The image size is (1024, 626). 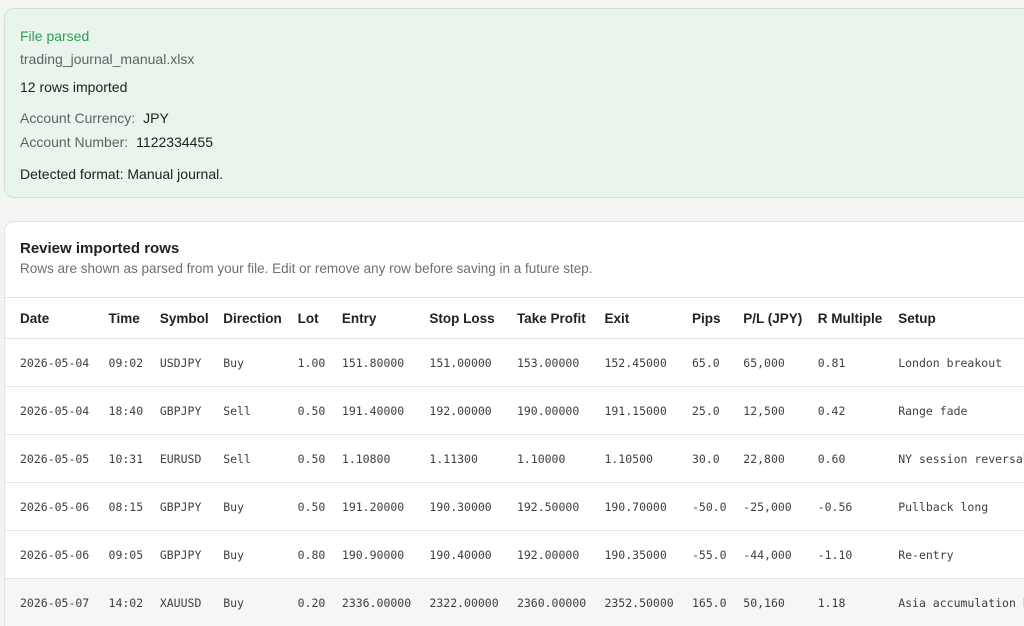 I want to click on column-header-entry: Entry, so click(x=359, y=318).